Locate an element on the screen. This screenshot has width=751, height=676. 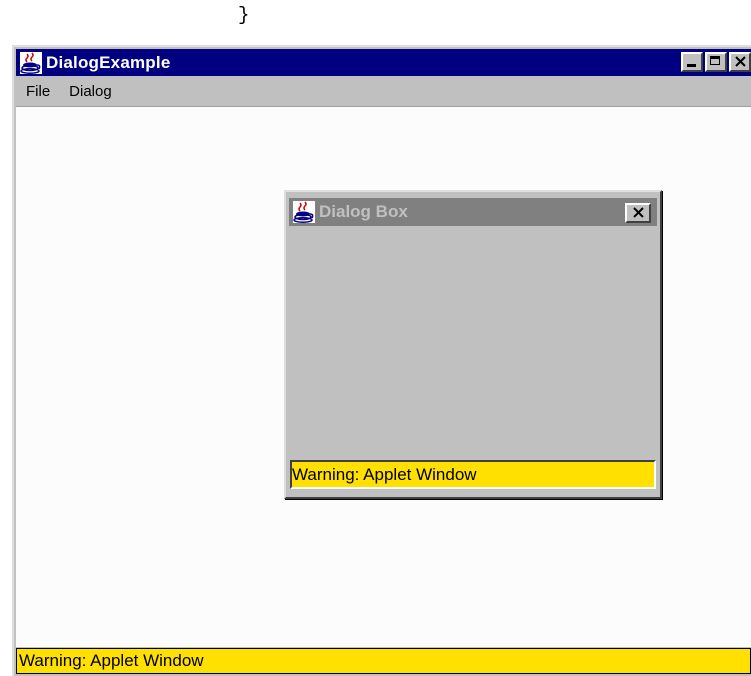
menu-file: File is located at coordinates (37, 91).